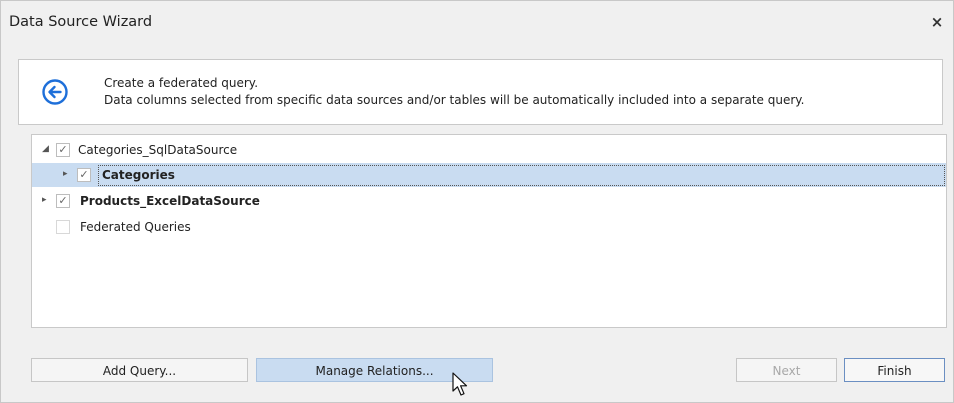  Describe the element at coordinates (937, 22) in the screenshot. I see `close-icon: ×` at that location.